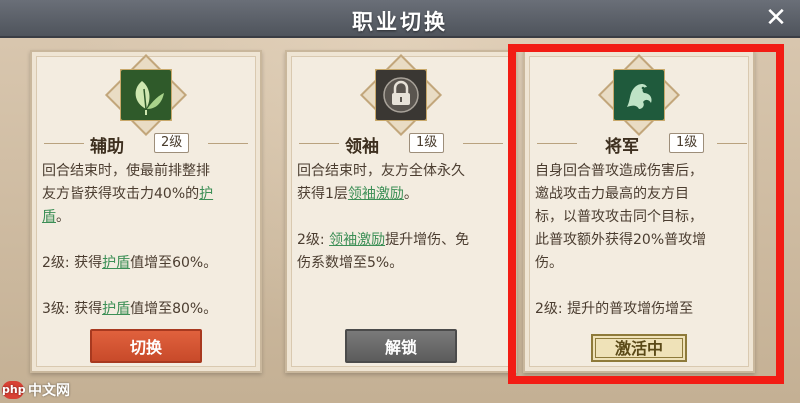 The height and width of the screenshot is (403, 800). I want to click on unlock-button: 解锁, so click(401, 346).